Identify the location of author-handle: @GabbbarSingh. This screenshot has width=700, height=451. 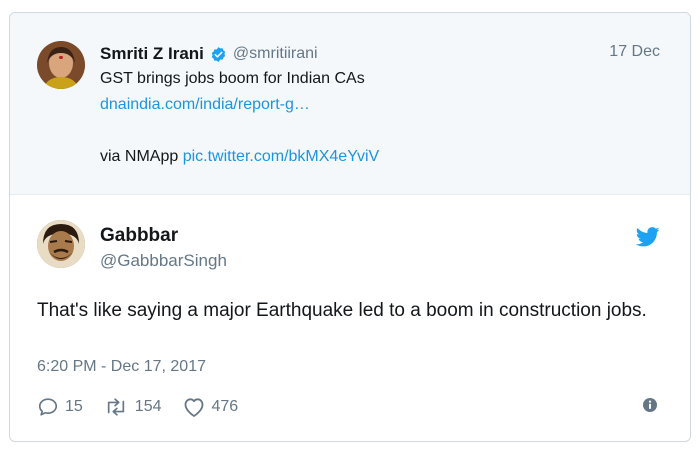
(163, 261).